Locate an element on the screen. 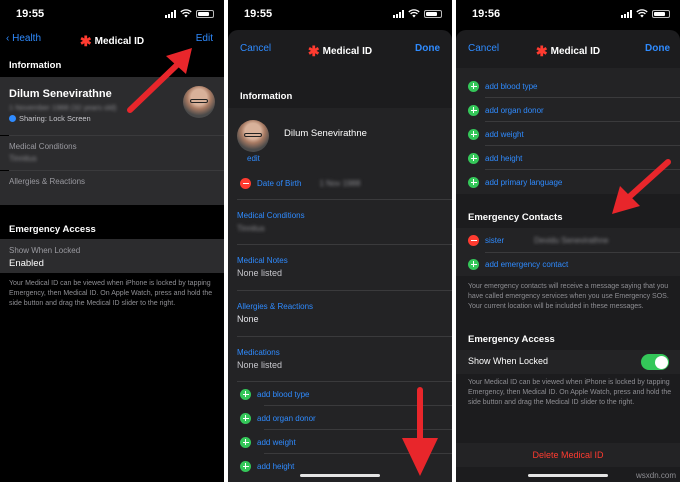 Image resolution: width=680 pixels, height=482 pixels. allergies-cell: Allergies & Reactions is located at coordinates (112, 188).